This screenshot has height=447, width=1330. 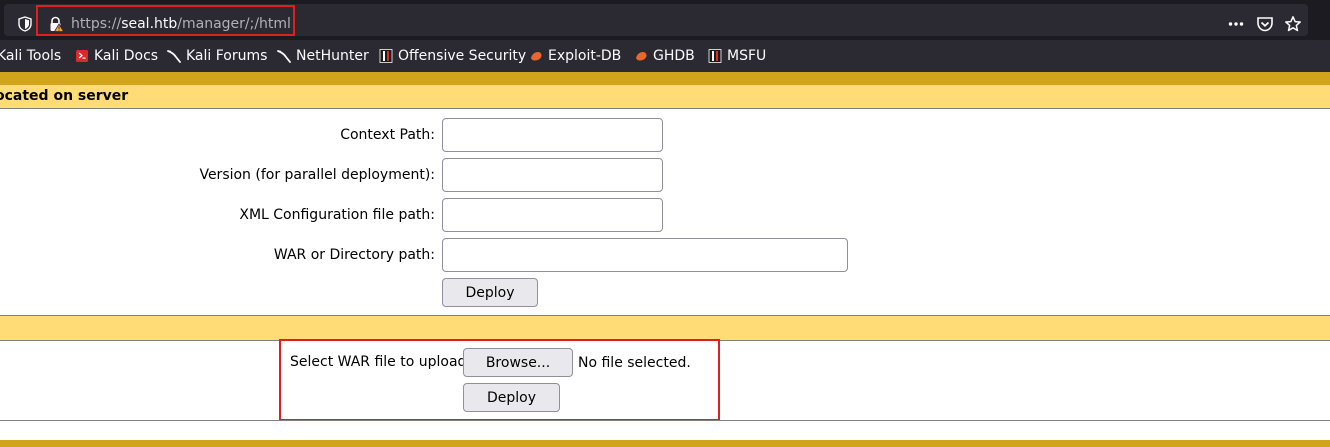 What do you see at coordinates (337, 215) in the screenshot?
I see `xml-config-path-label: XML Configuration file path:` at bounding box center [337, 215].